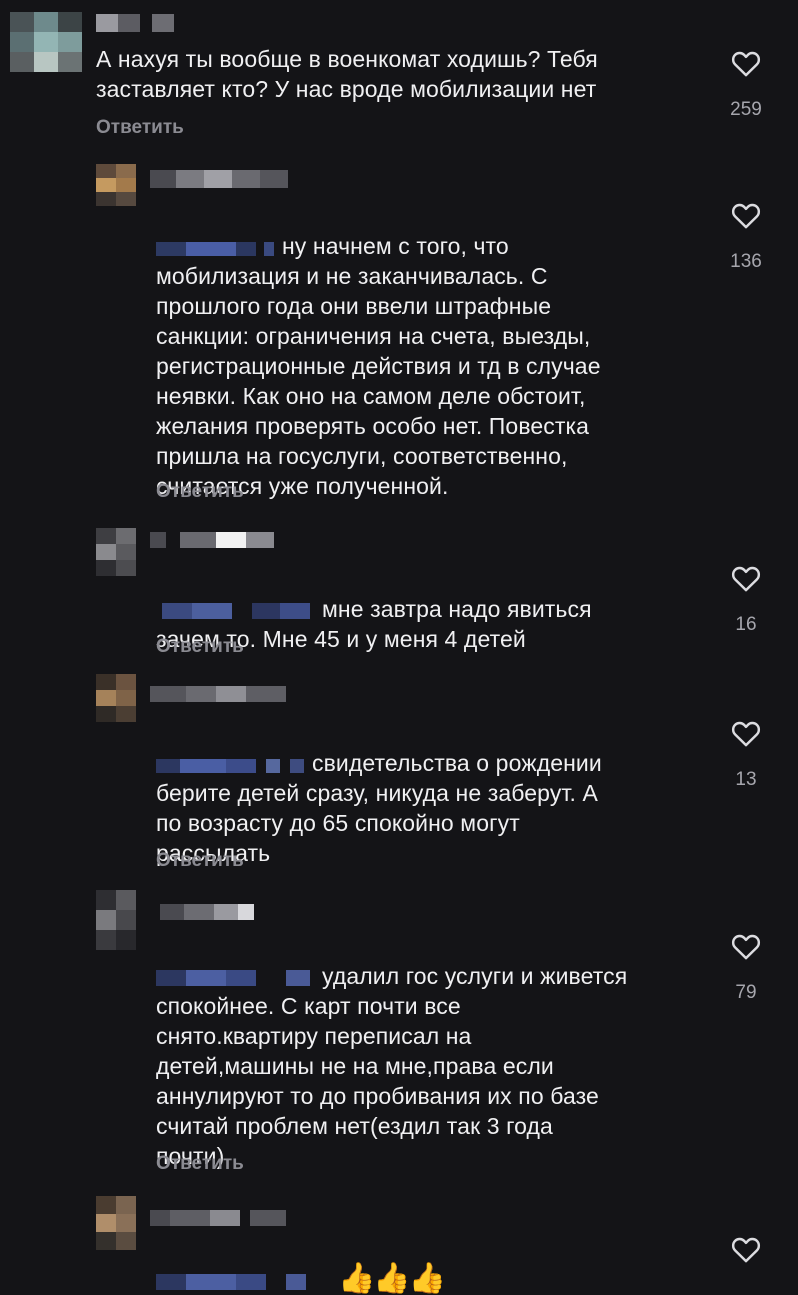 The height and width of the screenshot is (1295, 798). What do you see at coordinates (746, 755) in the screenshot?
I see `like-button: 13` at bounding box center [746, 755].